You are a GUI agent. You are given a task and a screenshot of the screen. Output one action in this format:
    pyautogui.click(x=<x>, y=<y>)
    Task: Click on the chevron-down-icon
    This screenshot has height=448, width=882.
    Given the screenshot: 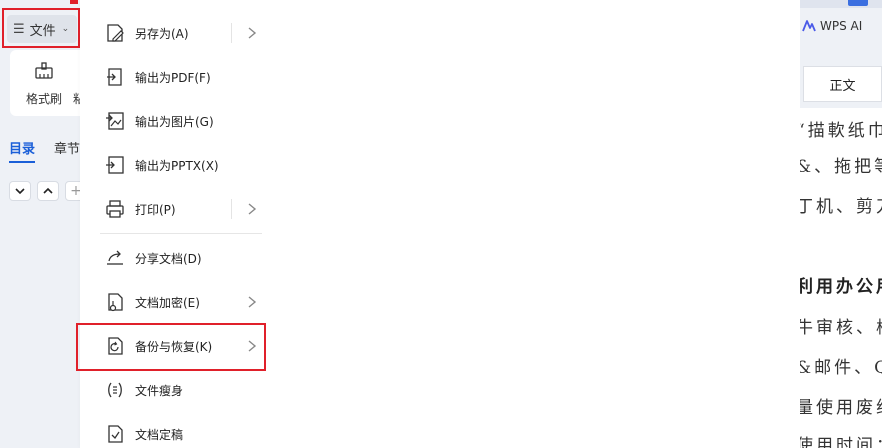 What is the action you would take?
    pyautogui.click(x=20, y=191)
    